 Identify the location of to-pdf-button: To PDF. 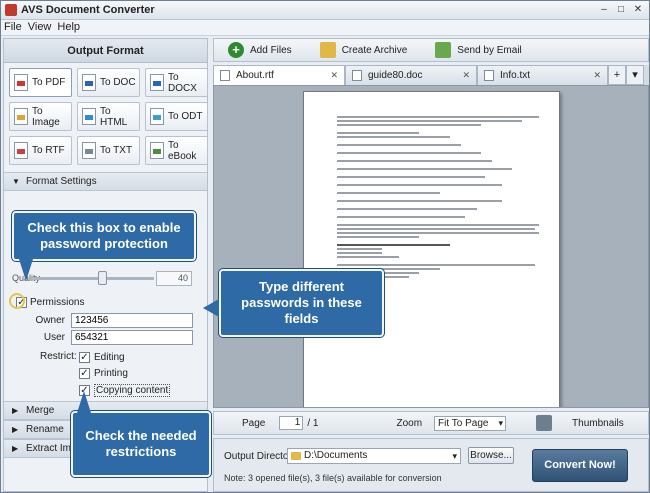
(40, 82).